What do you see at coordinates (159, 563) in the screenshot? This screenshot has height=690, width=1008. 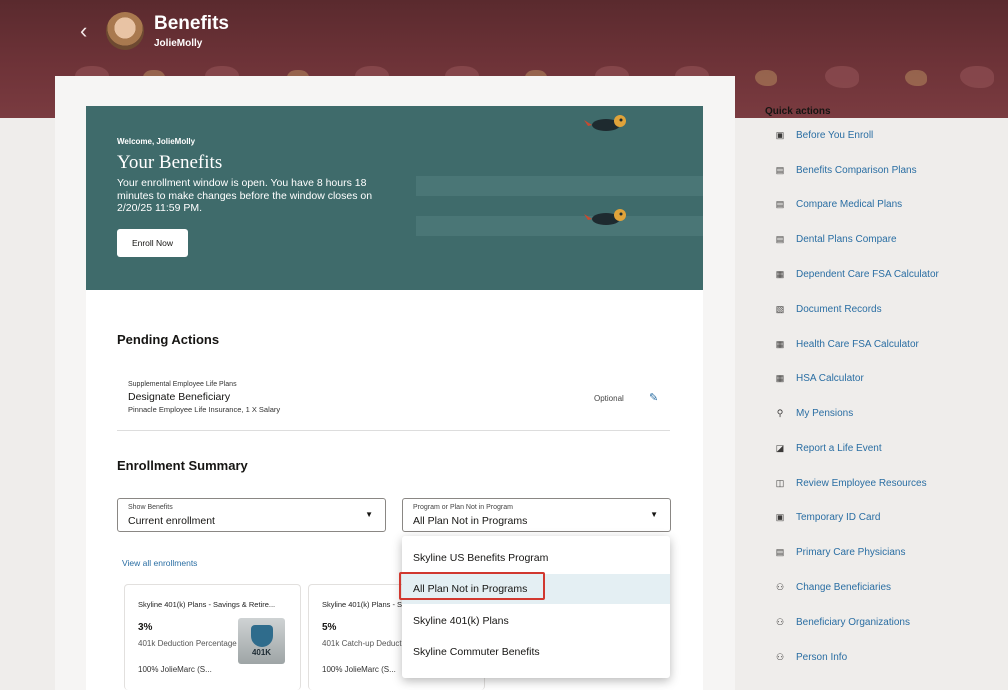 I see `view-all-enrollments-link: View all enrollments` at bounding box center [159, 563].